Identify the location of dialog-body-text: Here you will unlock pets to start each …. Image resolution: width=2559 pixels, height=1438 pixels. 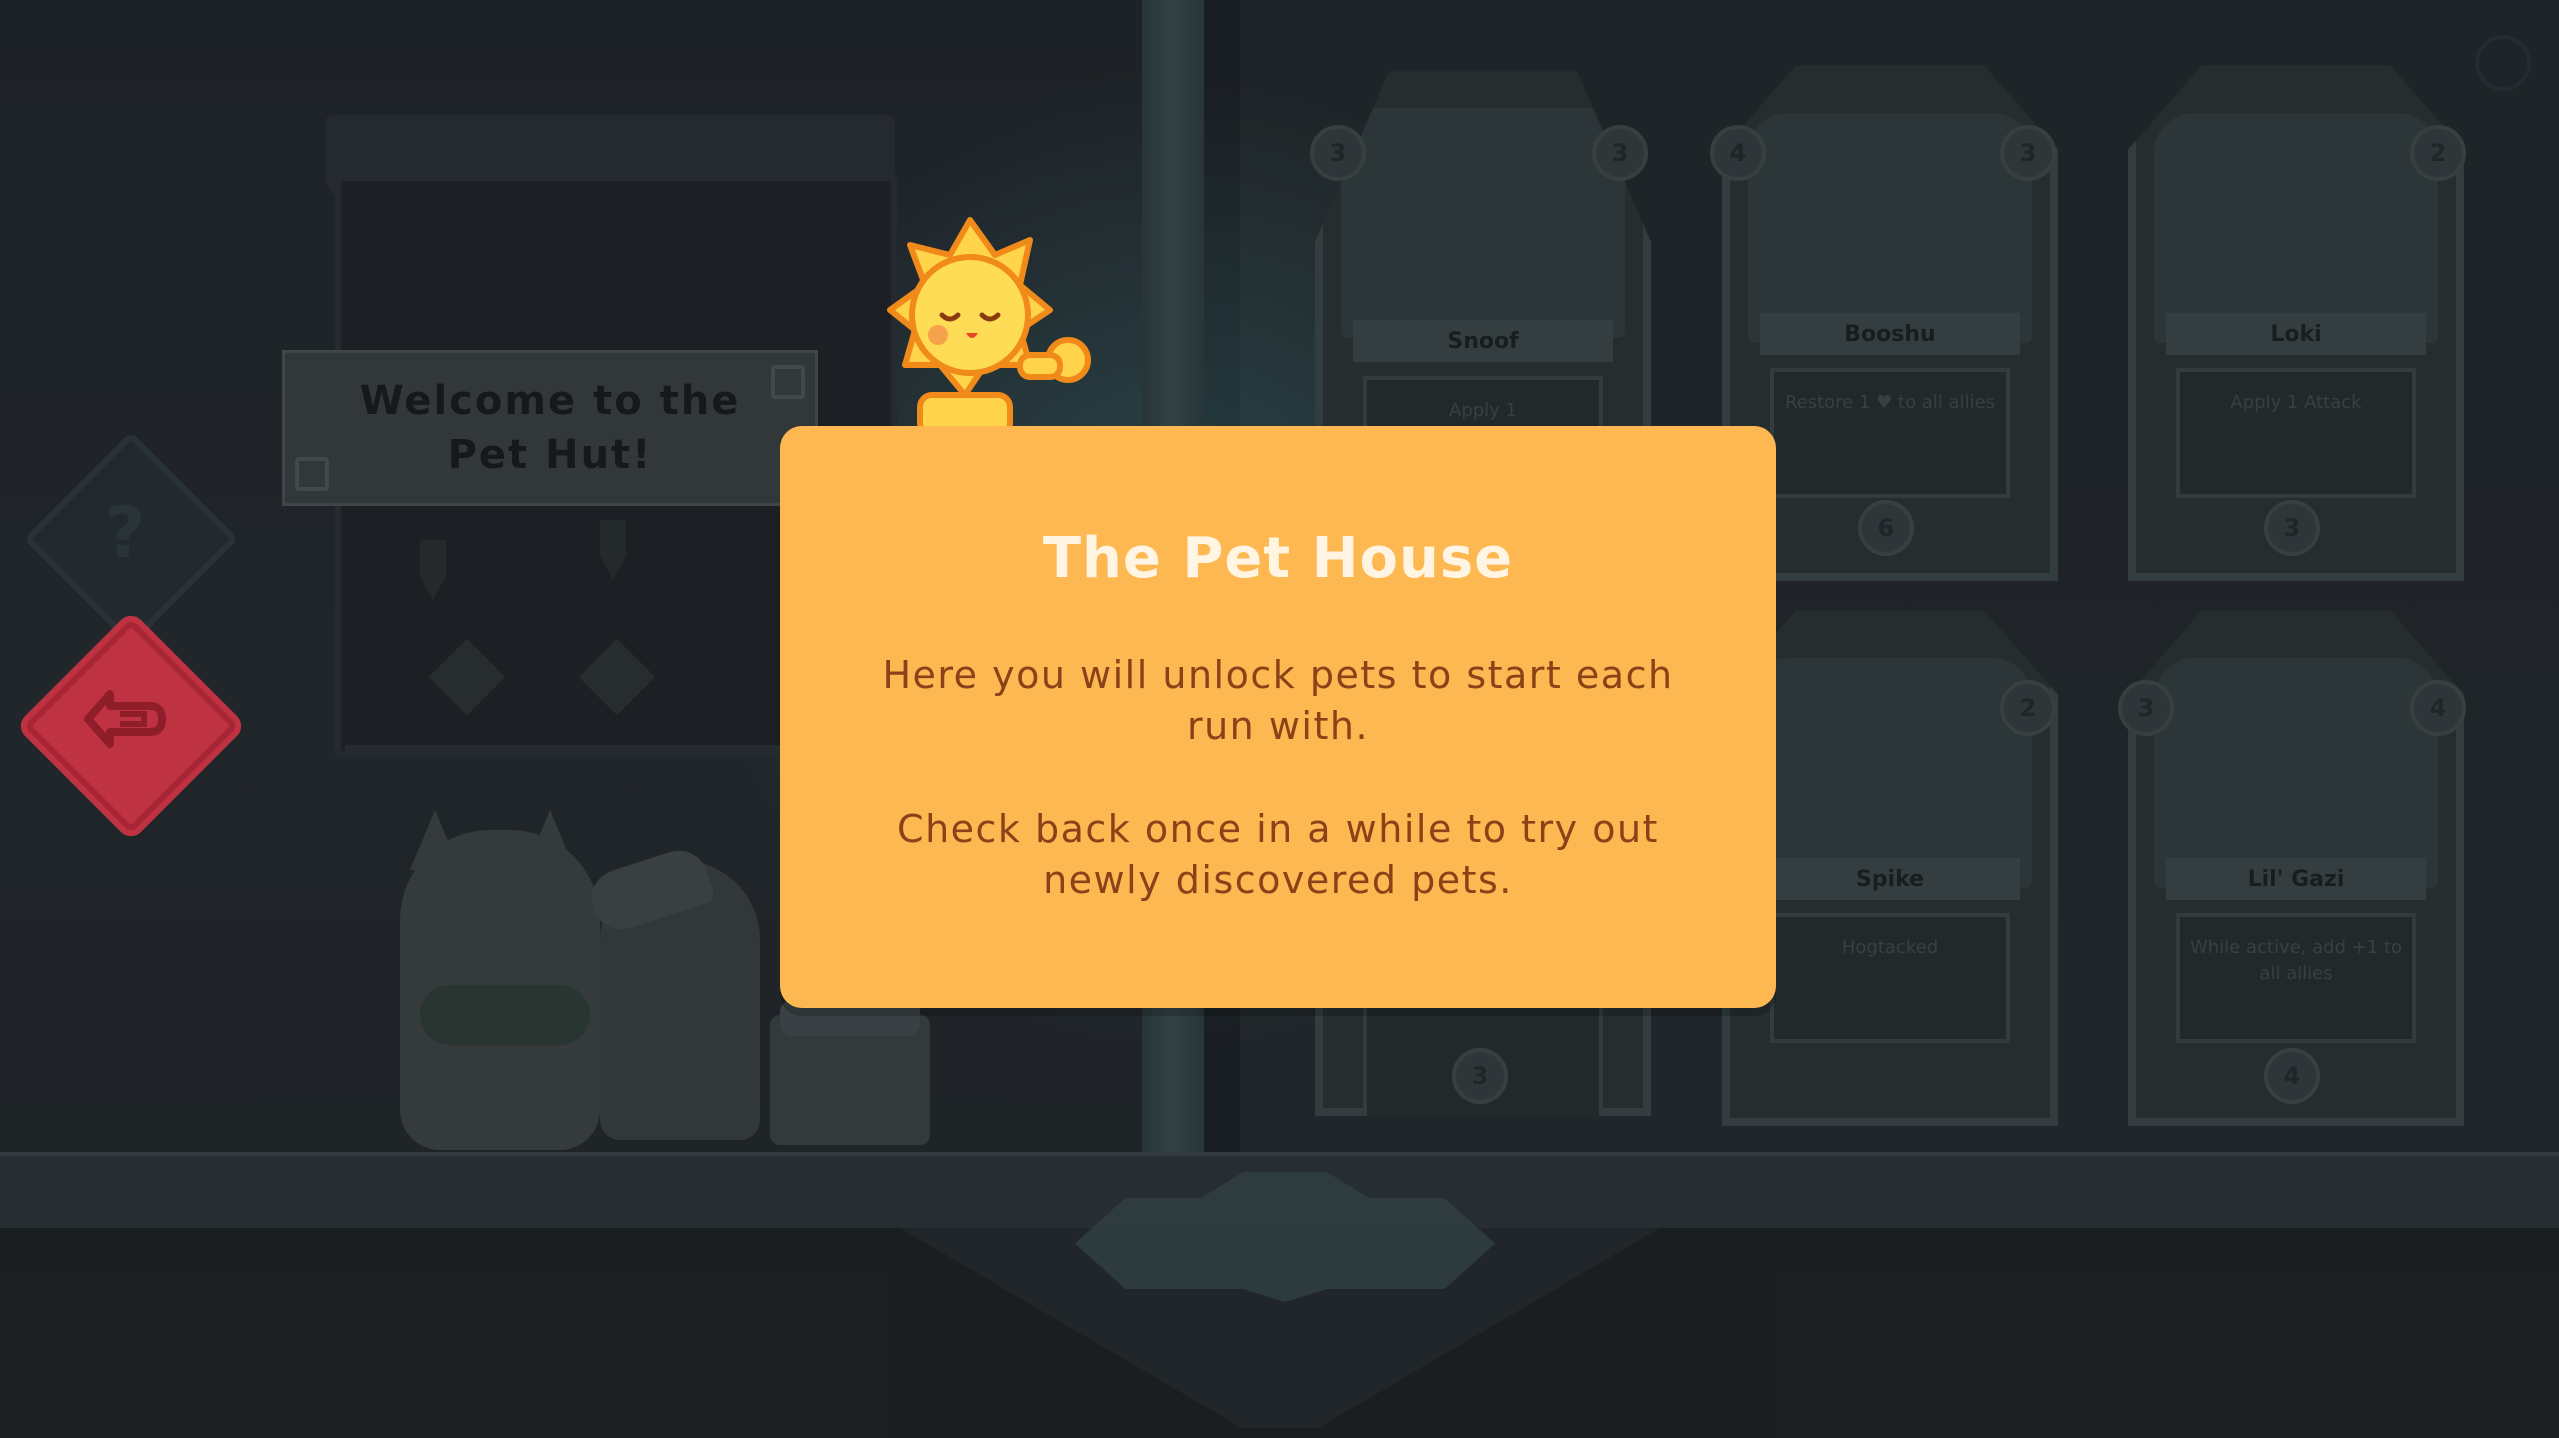
(1278, 700).